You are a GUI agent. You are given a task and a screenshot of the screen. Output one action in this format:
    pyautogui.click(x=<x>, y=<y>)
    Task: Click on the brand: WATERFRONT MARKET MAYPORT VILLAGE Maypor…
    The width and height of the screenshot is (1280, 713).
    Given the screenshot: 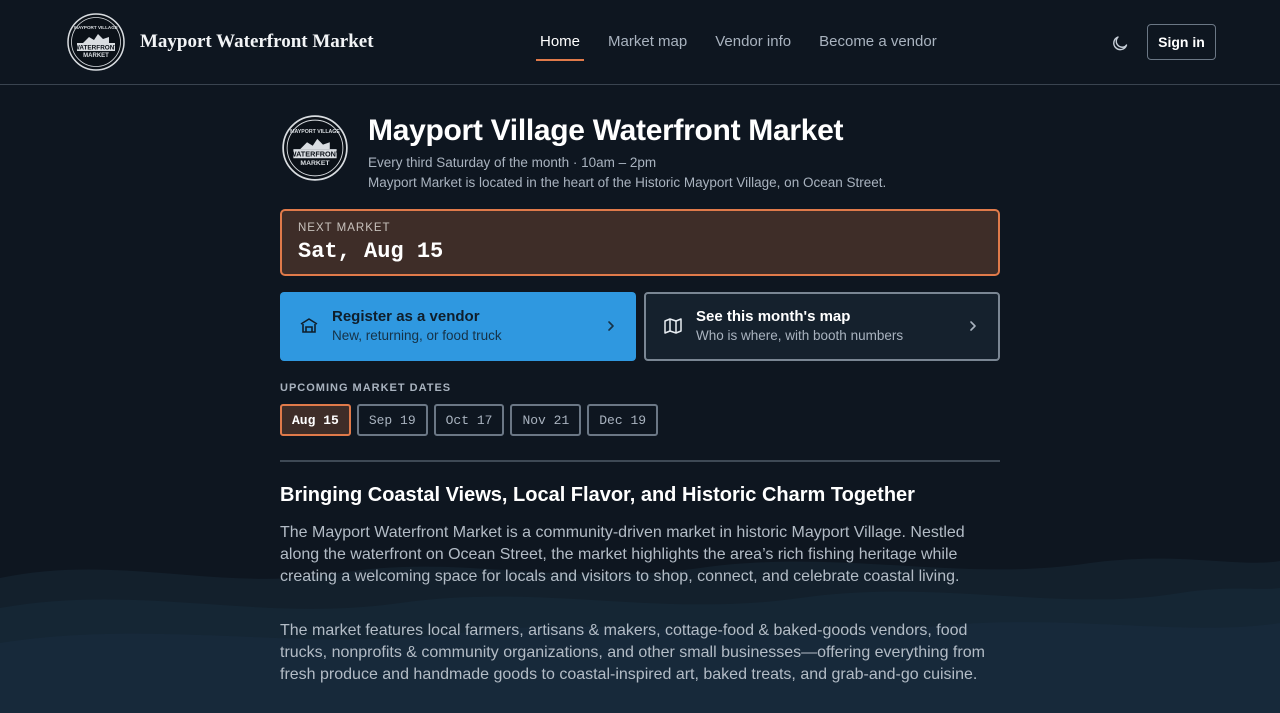 What is the action you would take?
    pyautogui.click(x=220, y=42)
    